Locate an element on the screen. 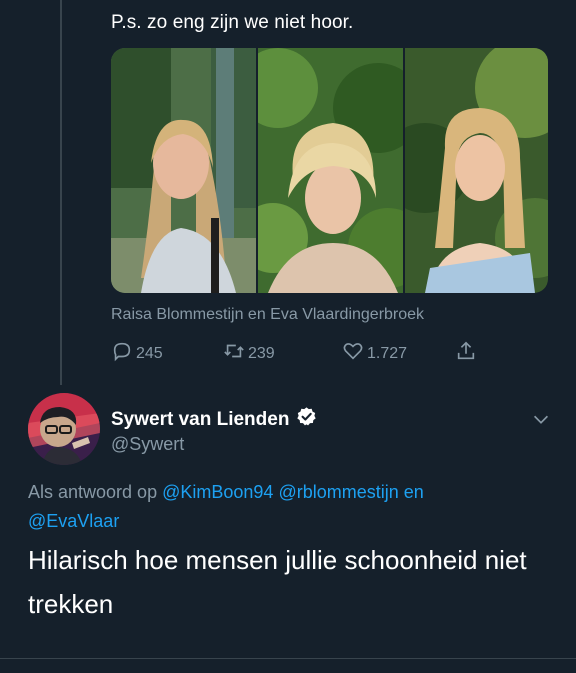  author-handle: @Sywert is located at coordinates (147, 444).